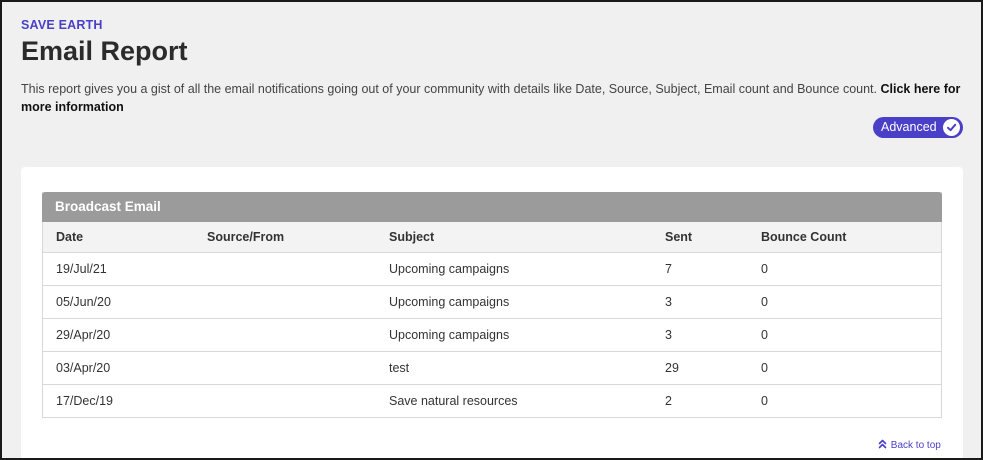 The image size is (983, 460). I want to click on cell-sent: 7, so click(700, 268).